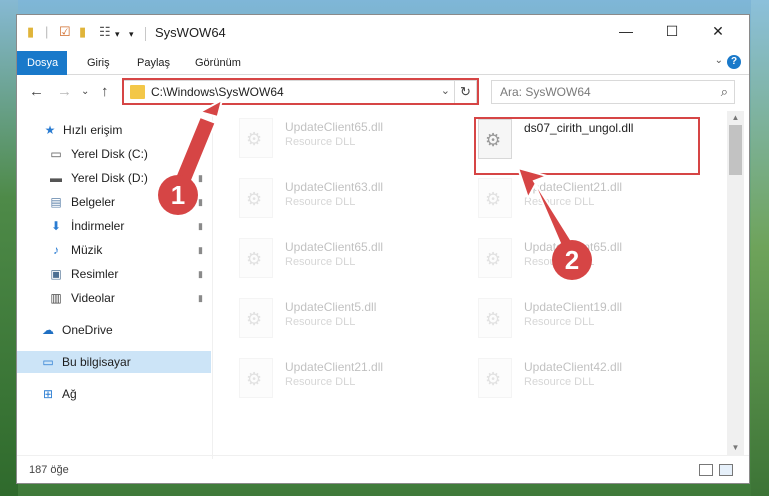 This screenshot has height=496, width=769. I want to click on callout-badge-1: 1, so click(178, 195).